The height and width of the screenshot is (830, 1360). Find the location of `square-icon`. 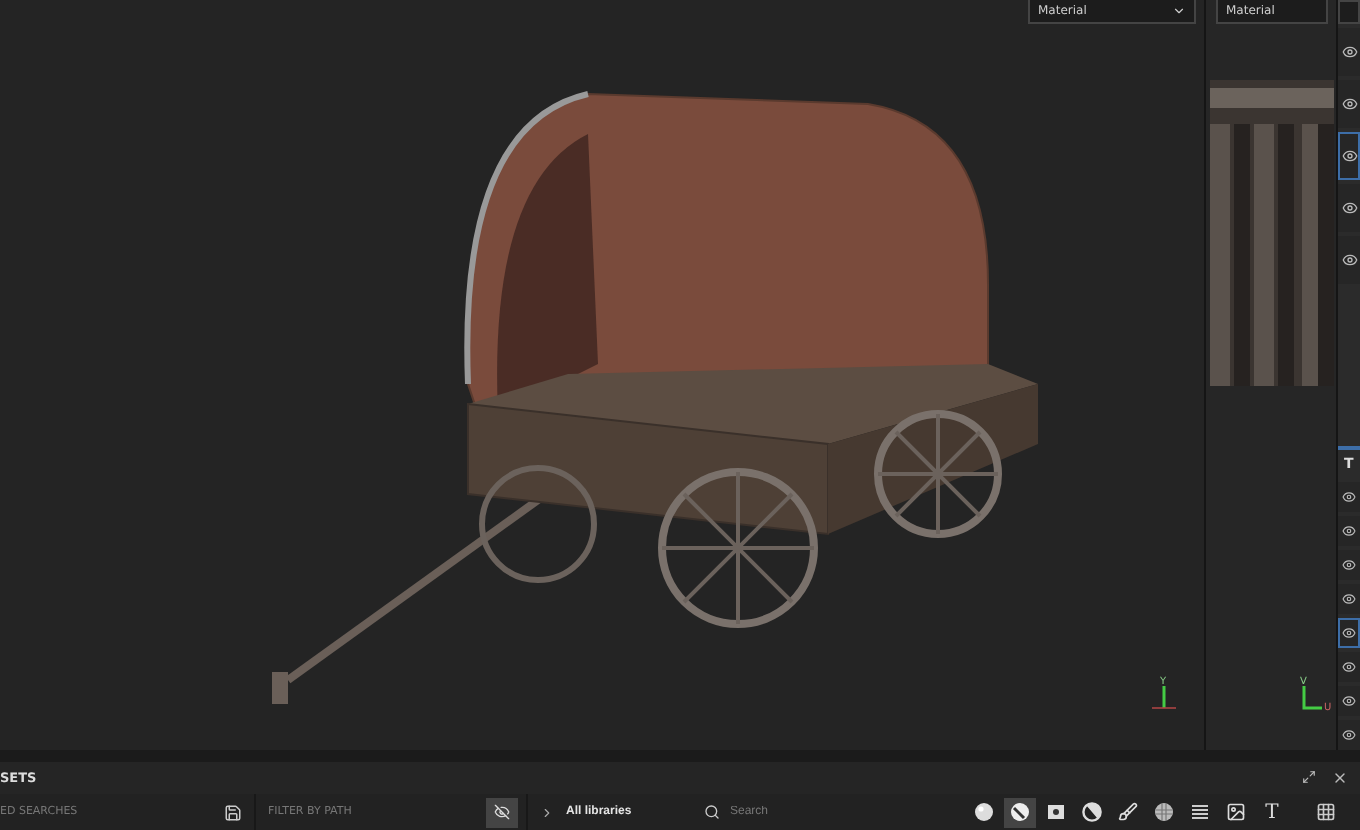

square-icon is located at coordinates (1056, 812).